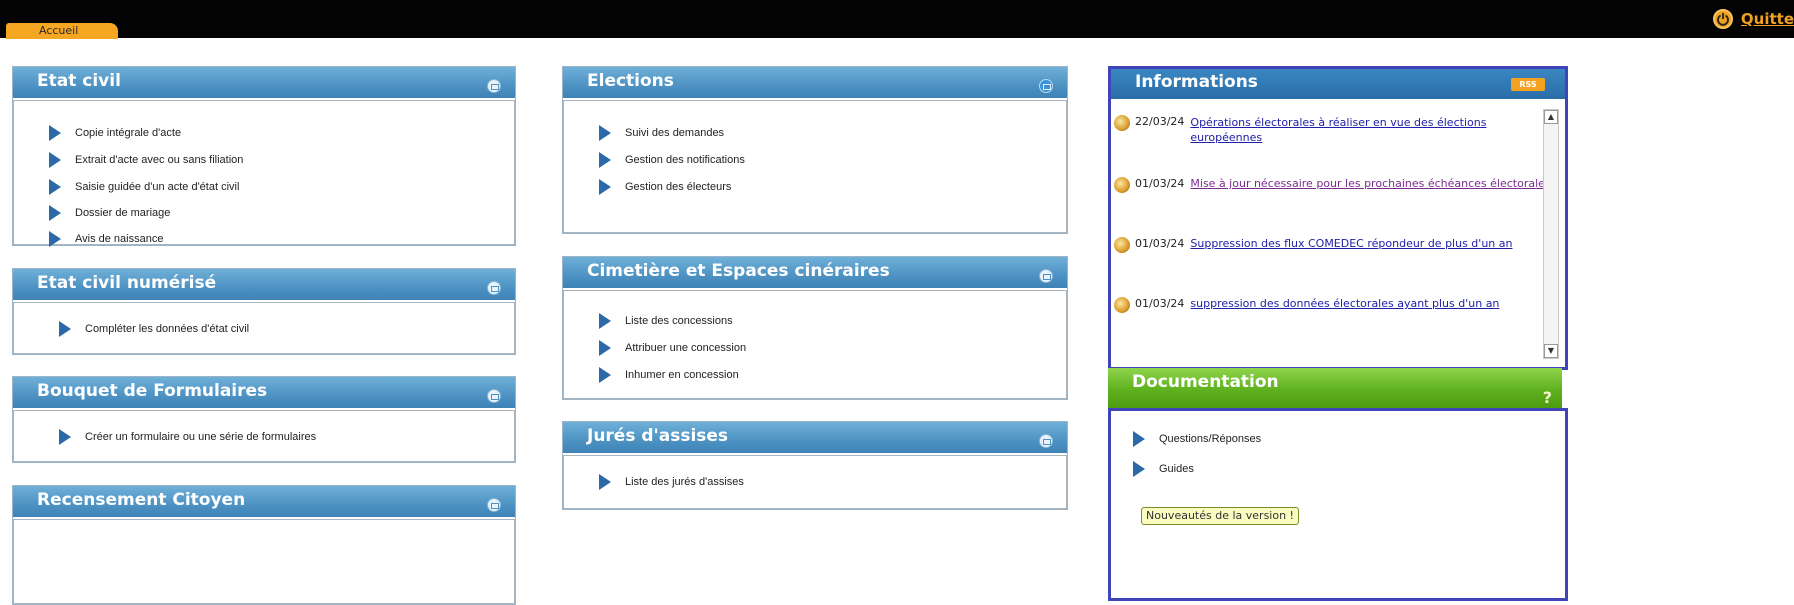 This screenshot has width=1794, height=605. I want to click on panel-body, so click(264, 561).